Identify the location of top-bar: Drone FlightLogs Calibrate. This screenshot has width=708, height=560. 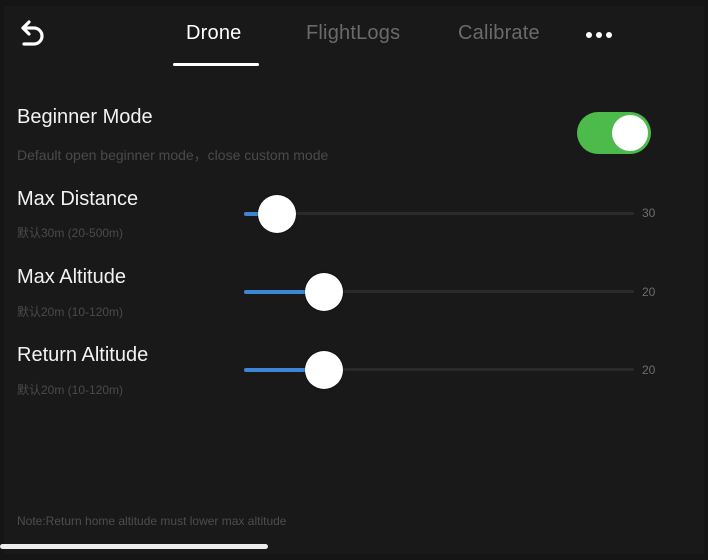
(354, 35).